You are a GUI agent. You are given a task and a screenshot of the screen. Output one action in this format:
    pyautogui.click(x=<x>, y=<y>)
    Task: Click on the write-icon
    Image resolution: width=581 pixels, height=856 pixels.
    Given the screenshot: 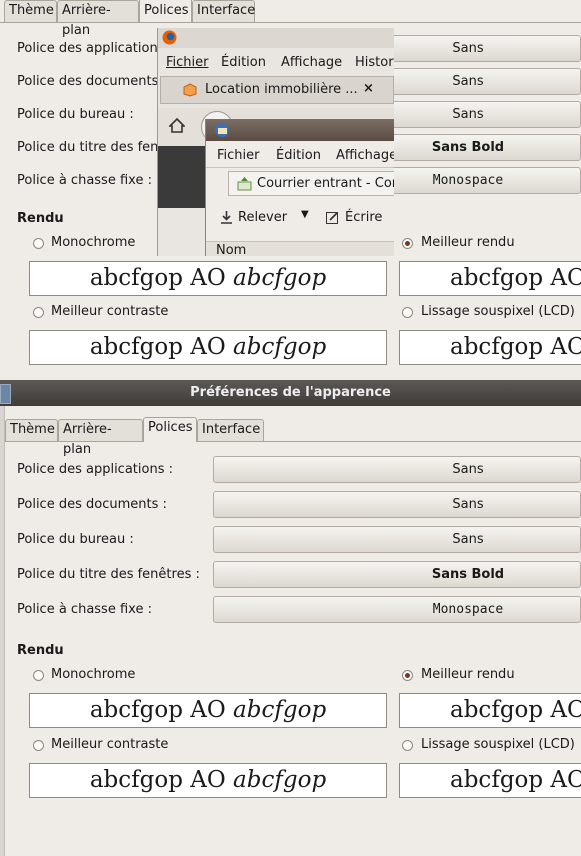 What is the action you would take?
    pyautogui.click(x=332, y=218)
    